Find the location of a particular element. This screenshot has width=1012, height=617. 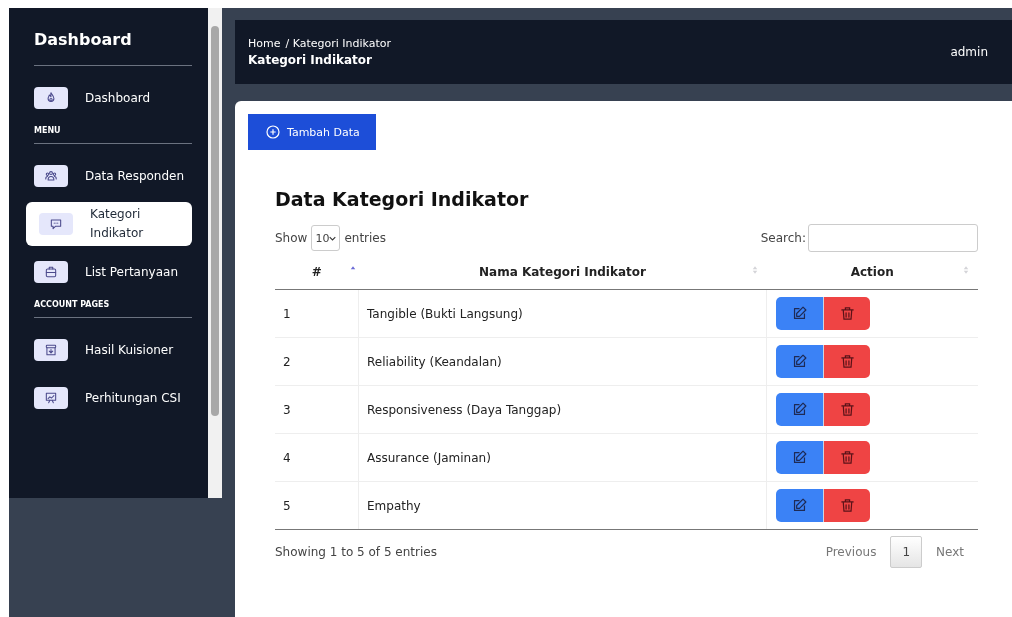

scrollbar is located at coordinates (215, 253).